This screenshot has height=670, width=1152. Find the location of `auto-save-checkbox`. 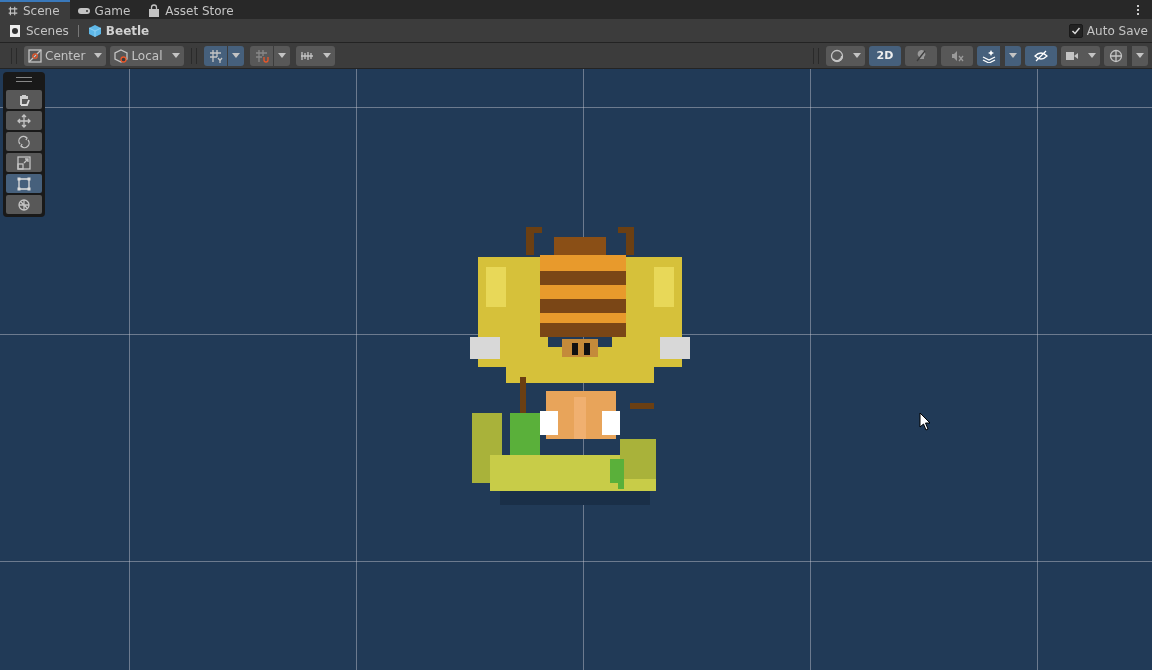

auto-save-checkbox is located at coordinates (1075, 30).